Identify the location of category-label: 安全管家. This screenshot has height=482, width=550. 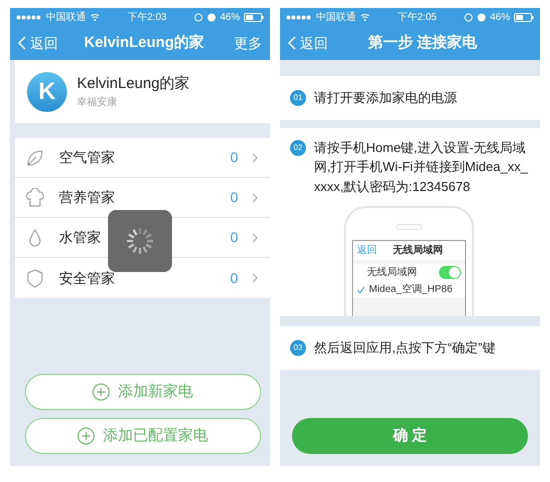
(87, 278).